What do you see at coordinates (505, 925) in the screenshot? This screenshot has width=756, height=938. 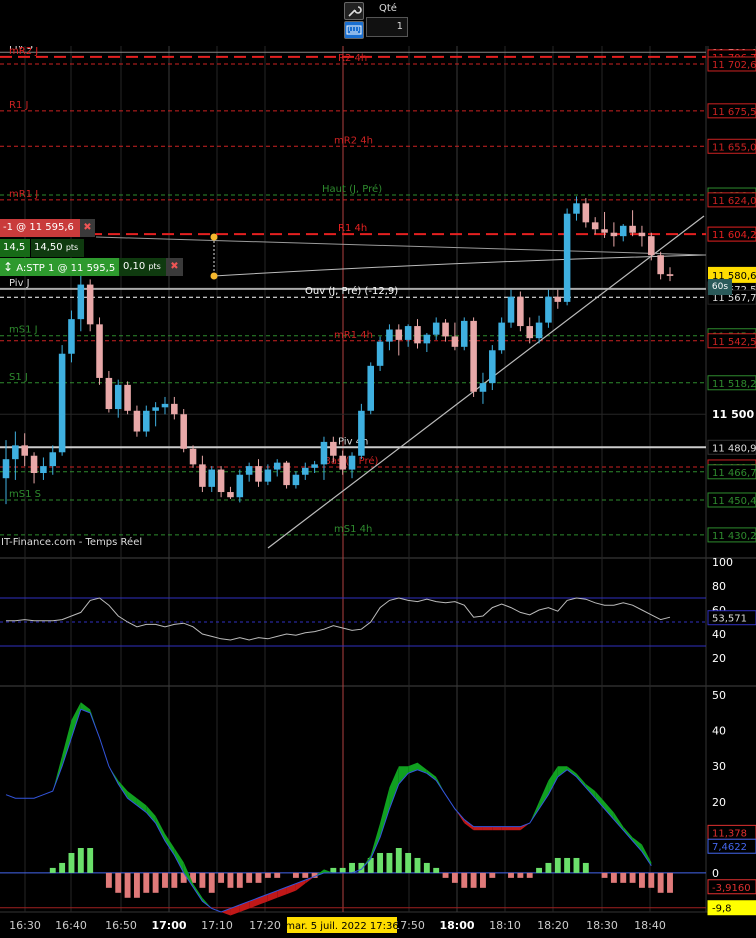 I see `x-tick-label: 18:10` at bounding box center [505, 925].